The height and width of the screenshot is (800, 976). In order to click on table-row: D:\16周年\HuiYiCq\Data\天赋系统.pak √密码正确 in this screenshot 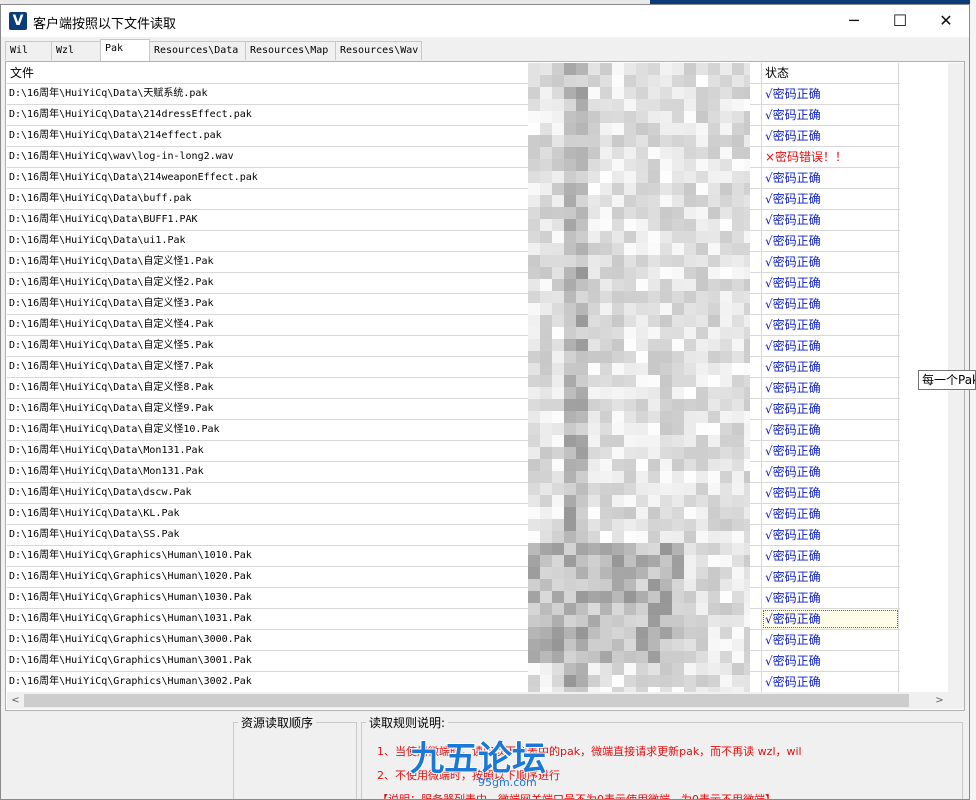, I will do `click(453, 94)`.